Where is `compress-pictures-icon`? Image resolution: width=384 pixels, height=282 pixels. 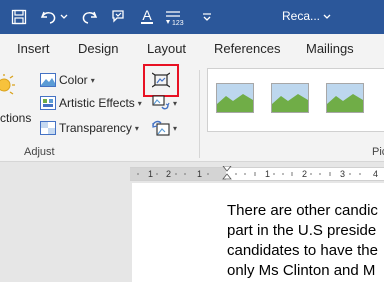 compress-pictures-icon is located at coordinates (161, 80).